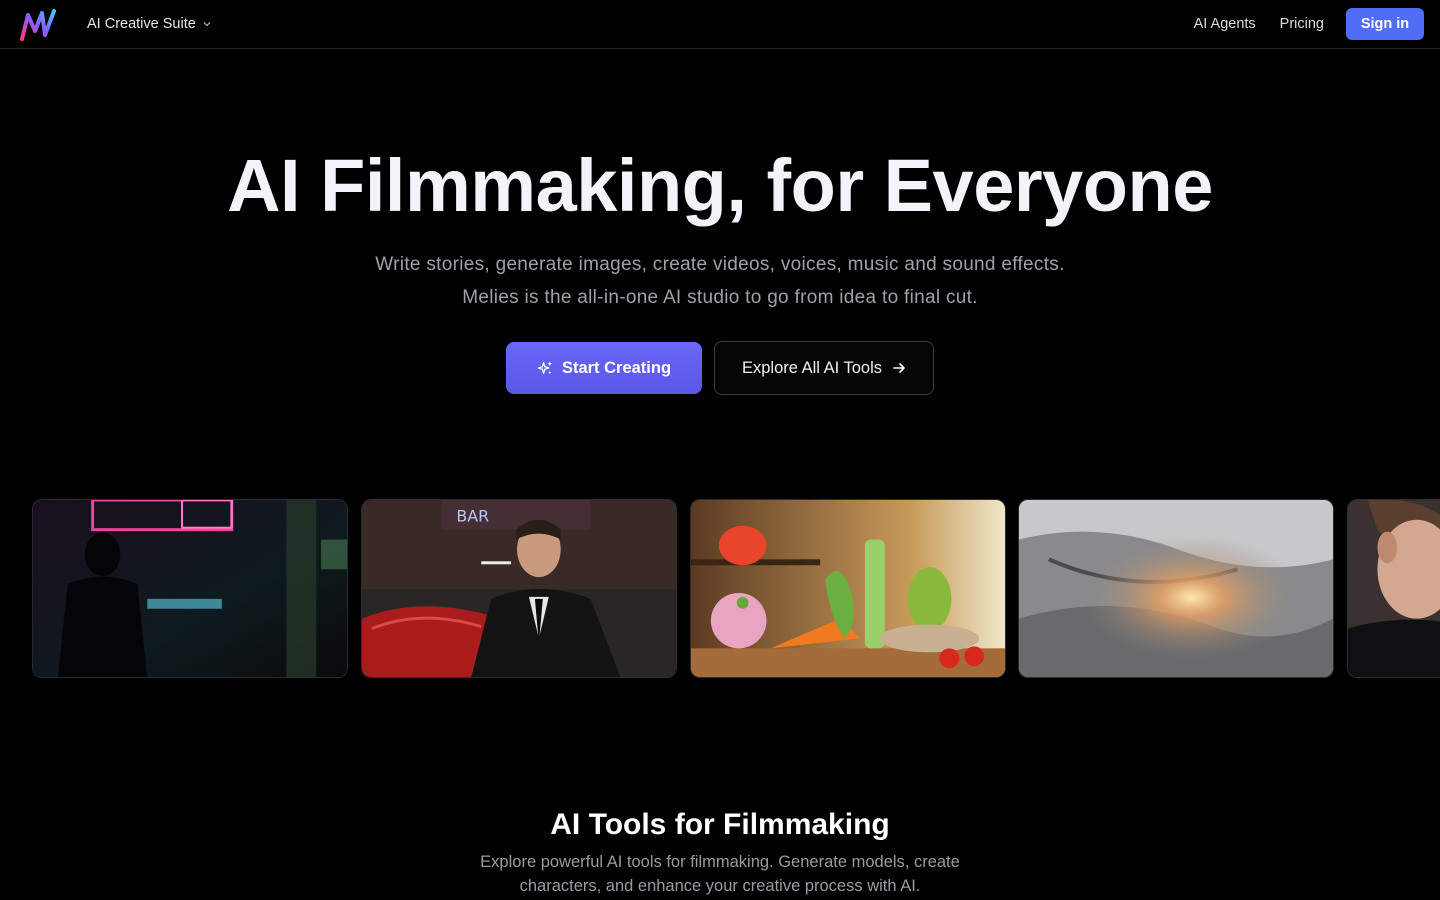 This screenshot has height=900, width=1440. Describe the element at coordinates (812, 367) in the screenshot. I see `explore-all-tools-label: Explore All AI Tools` at that location.